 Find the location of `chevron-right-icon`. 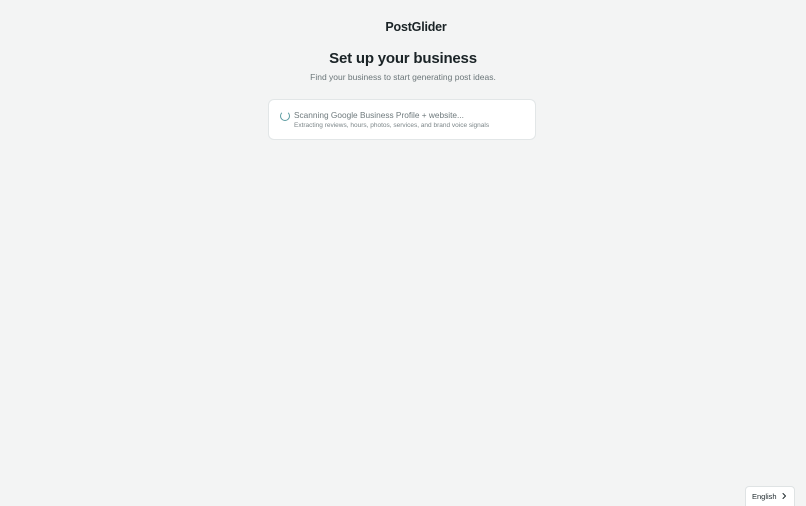

chevron-right-icon is located at coordinates (784, 496).